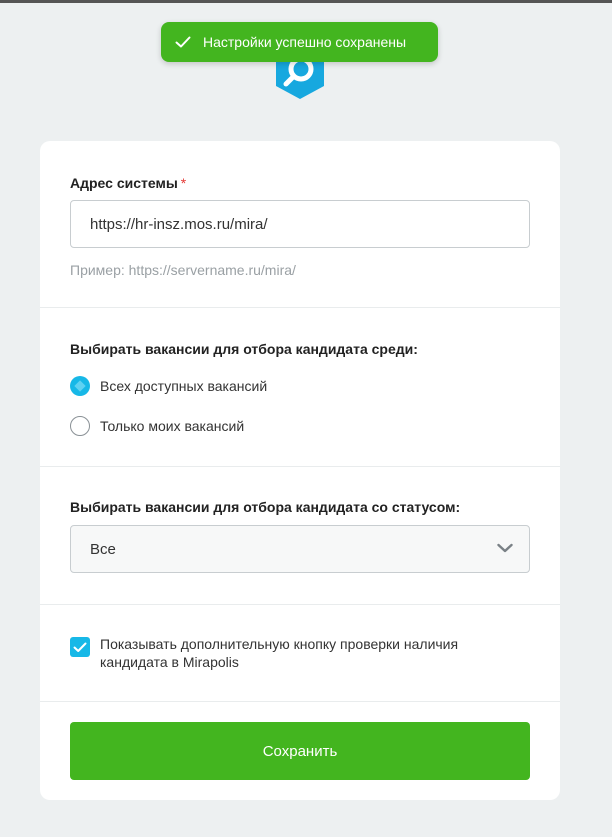  Describe the element at coordinates (305, 42) in the screenshot. I see `toast-message: Настройки успешно сохранены` at that location.